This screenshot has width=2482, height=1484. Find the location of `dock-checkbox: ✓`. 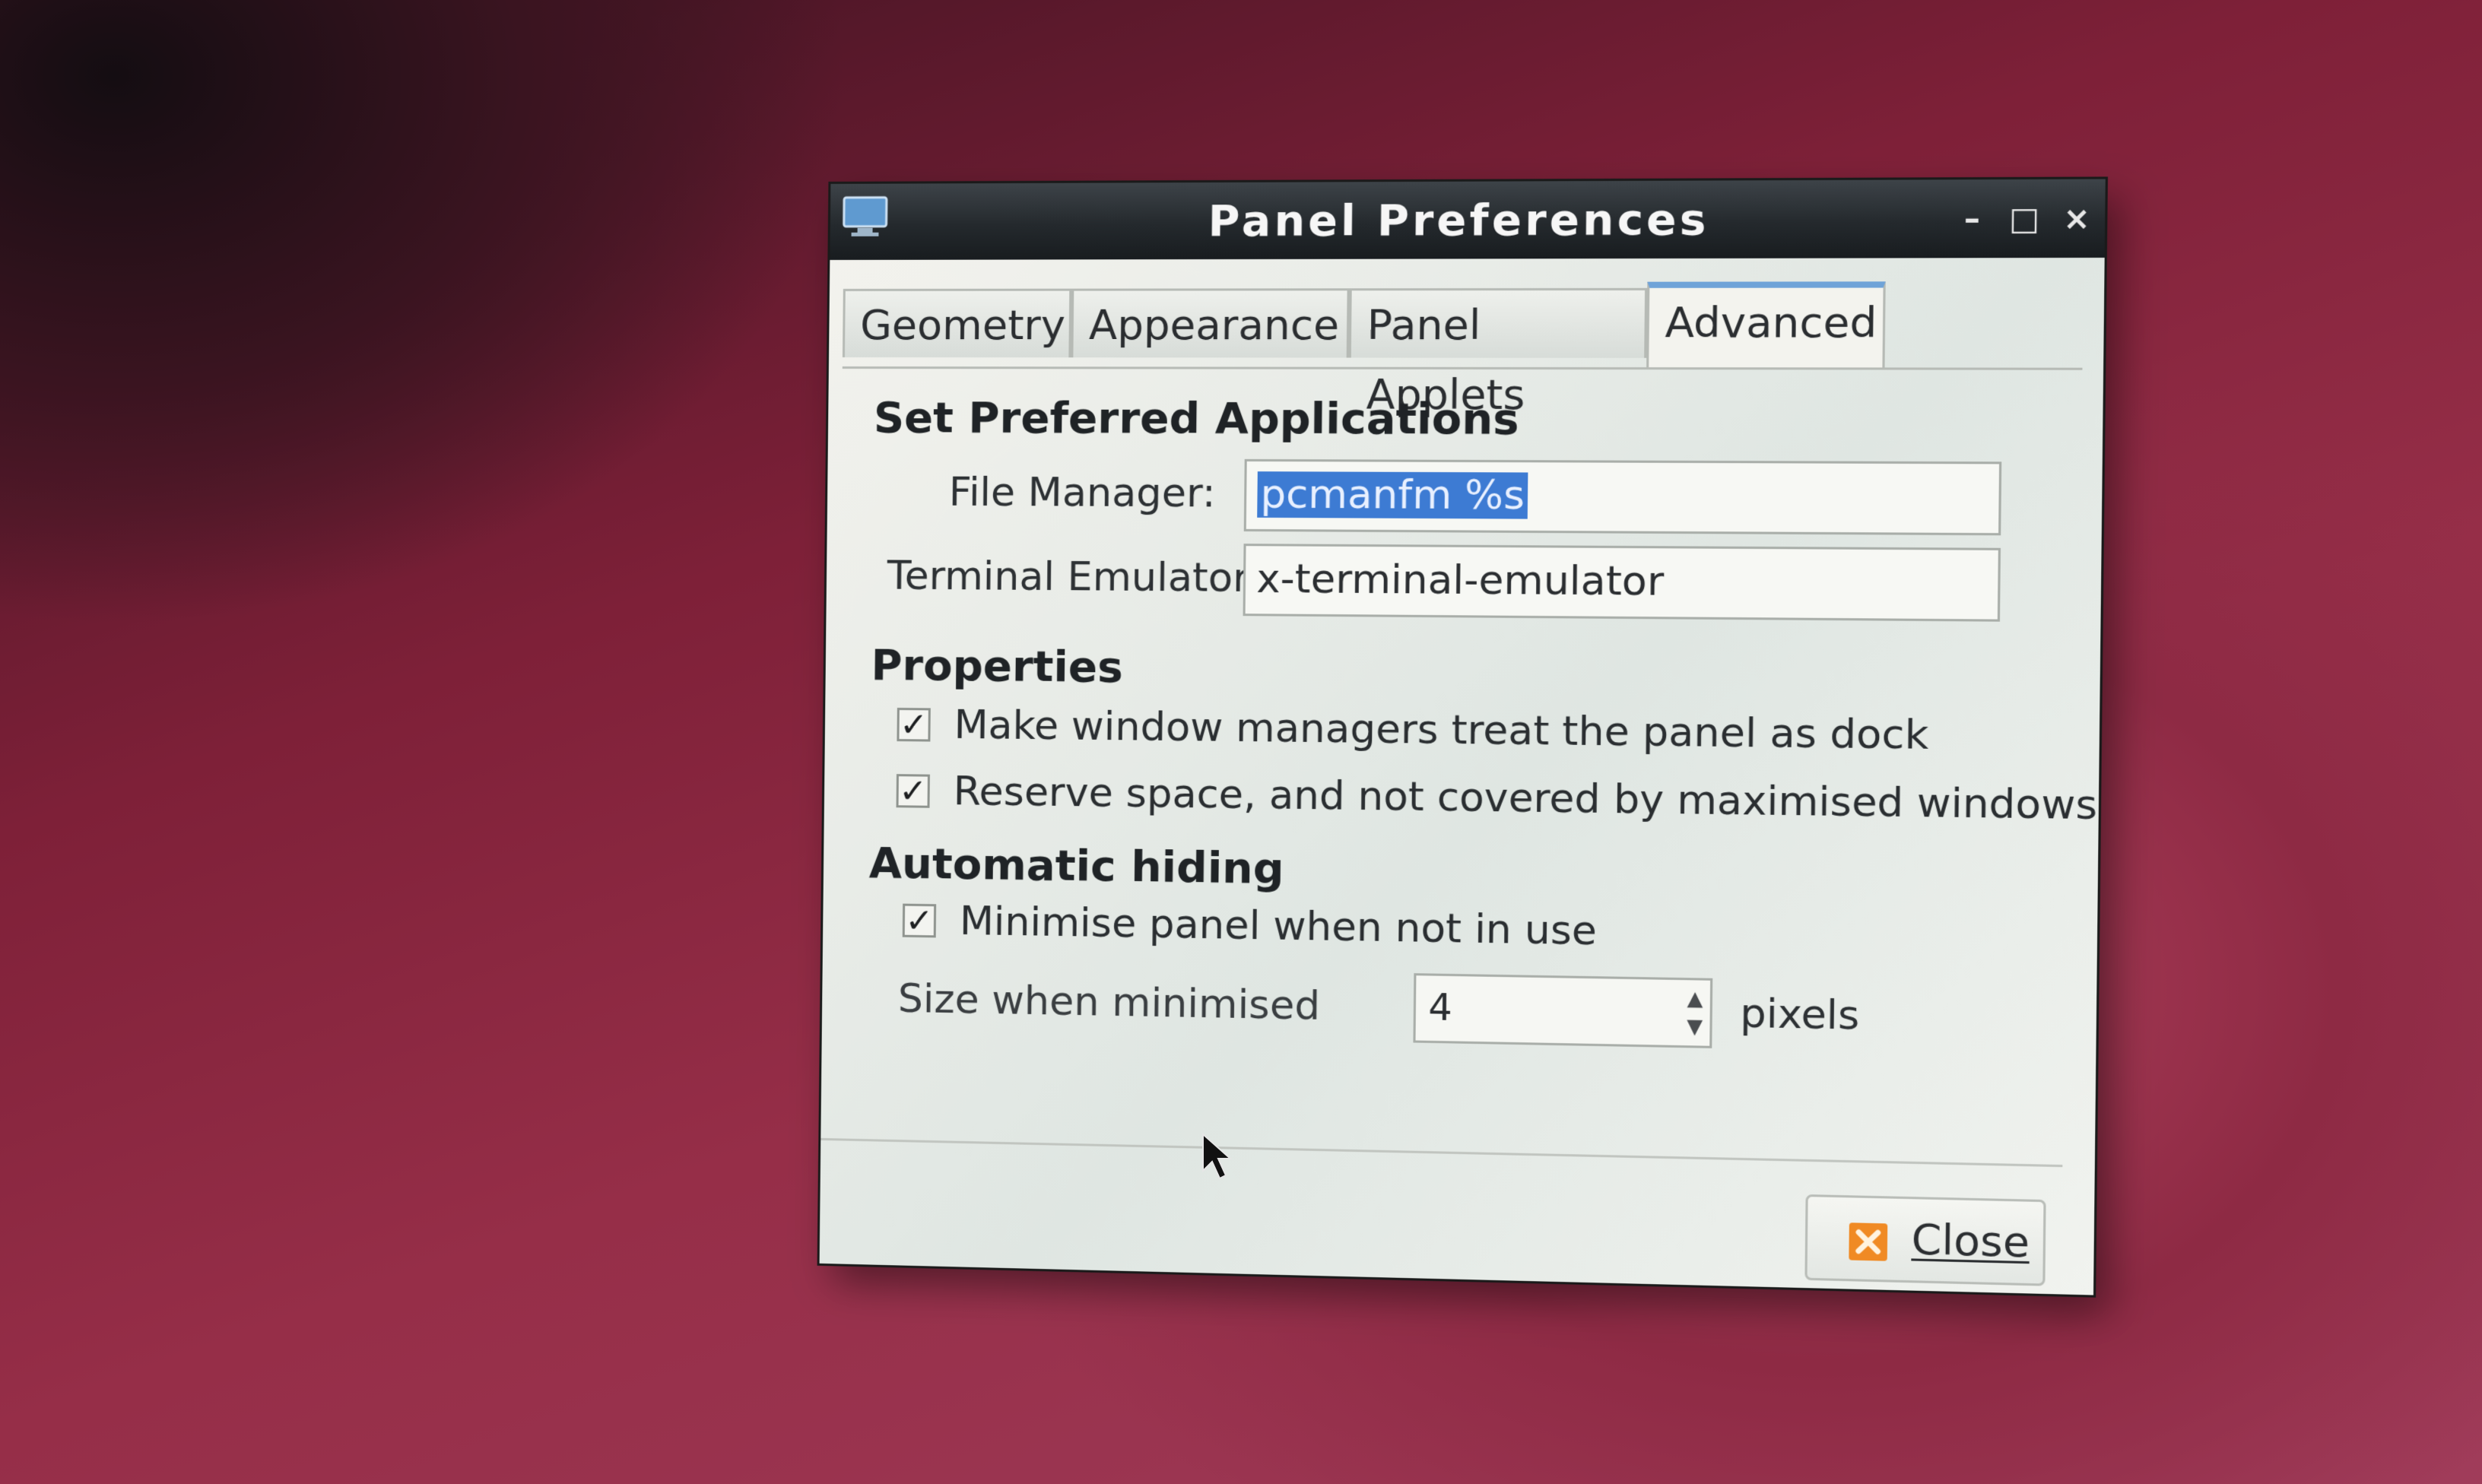

dock-checkbox: ✓ is located at coordinates (914, 725).